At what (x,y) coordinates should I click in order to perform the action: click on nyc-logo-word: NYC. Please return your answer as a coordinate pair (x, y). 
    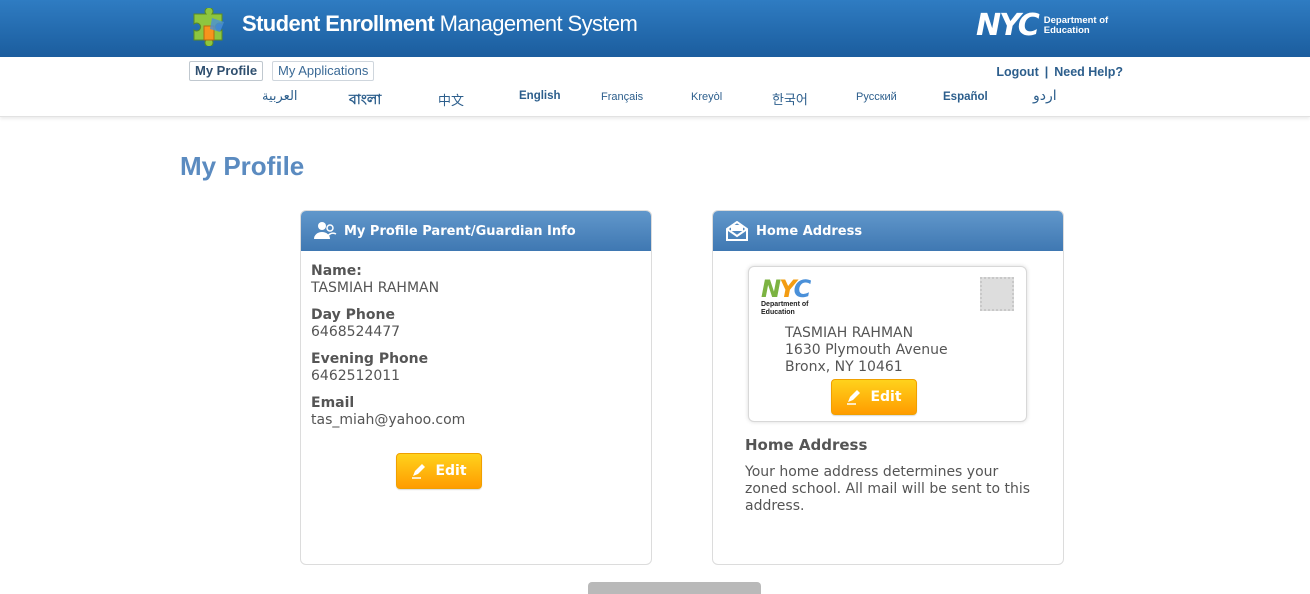
    Looking at the image, I should click on (1008, 25).